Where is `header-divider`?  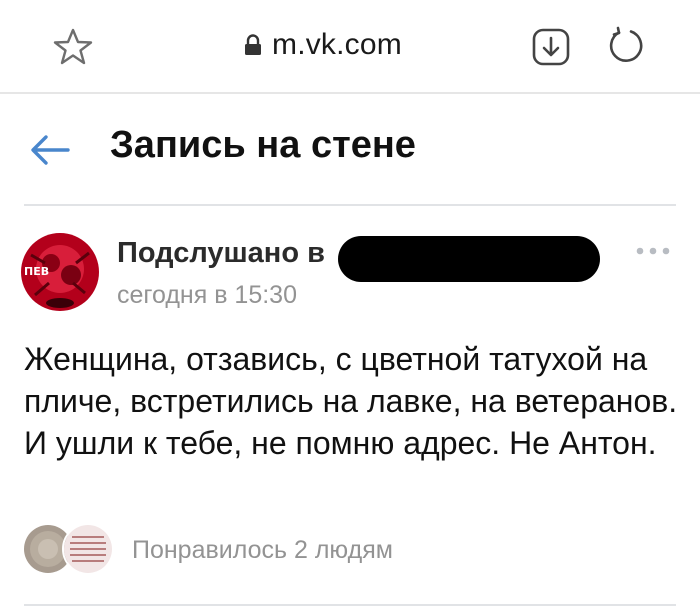 header-divider is located at coordinates (350, 205).